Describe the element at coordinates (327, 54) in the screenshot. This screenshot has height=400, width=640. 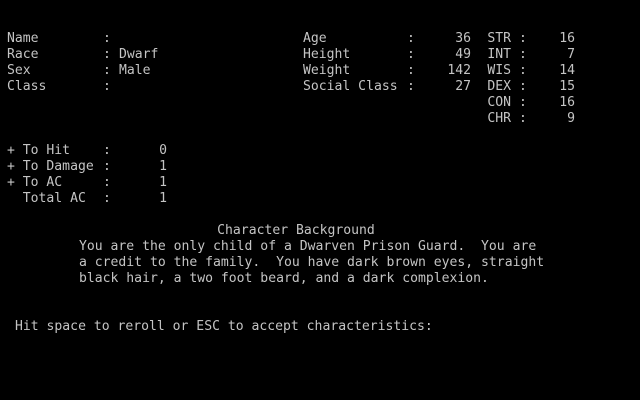
I see `height-label: Height` at that location.